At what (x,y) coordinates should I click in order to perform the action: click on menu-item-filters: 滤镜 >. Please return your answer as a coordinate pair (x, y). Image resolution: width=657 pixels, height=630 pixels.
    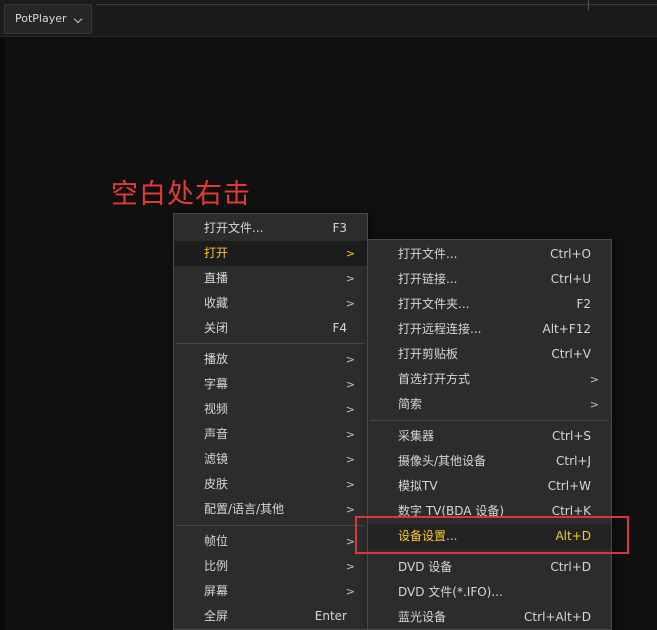
    Looking at the image, I should click on (270, 459).